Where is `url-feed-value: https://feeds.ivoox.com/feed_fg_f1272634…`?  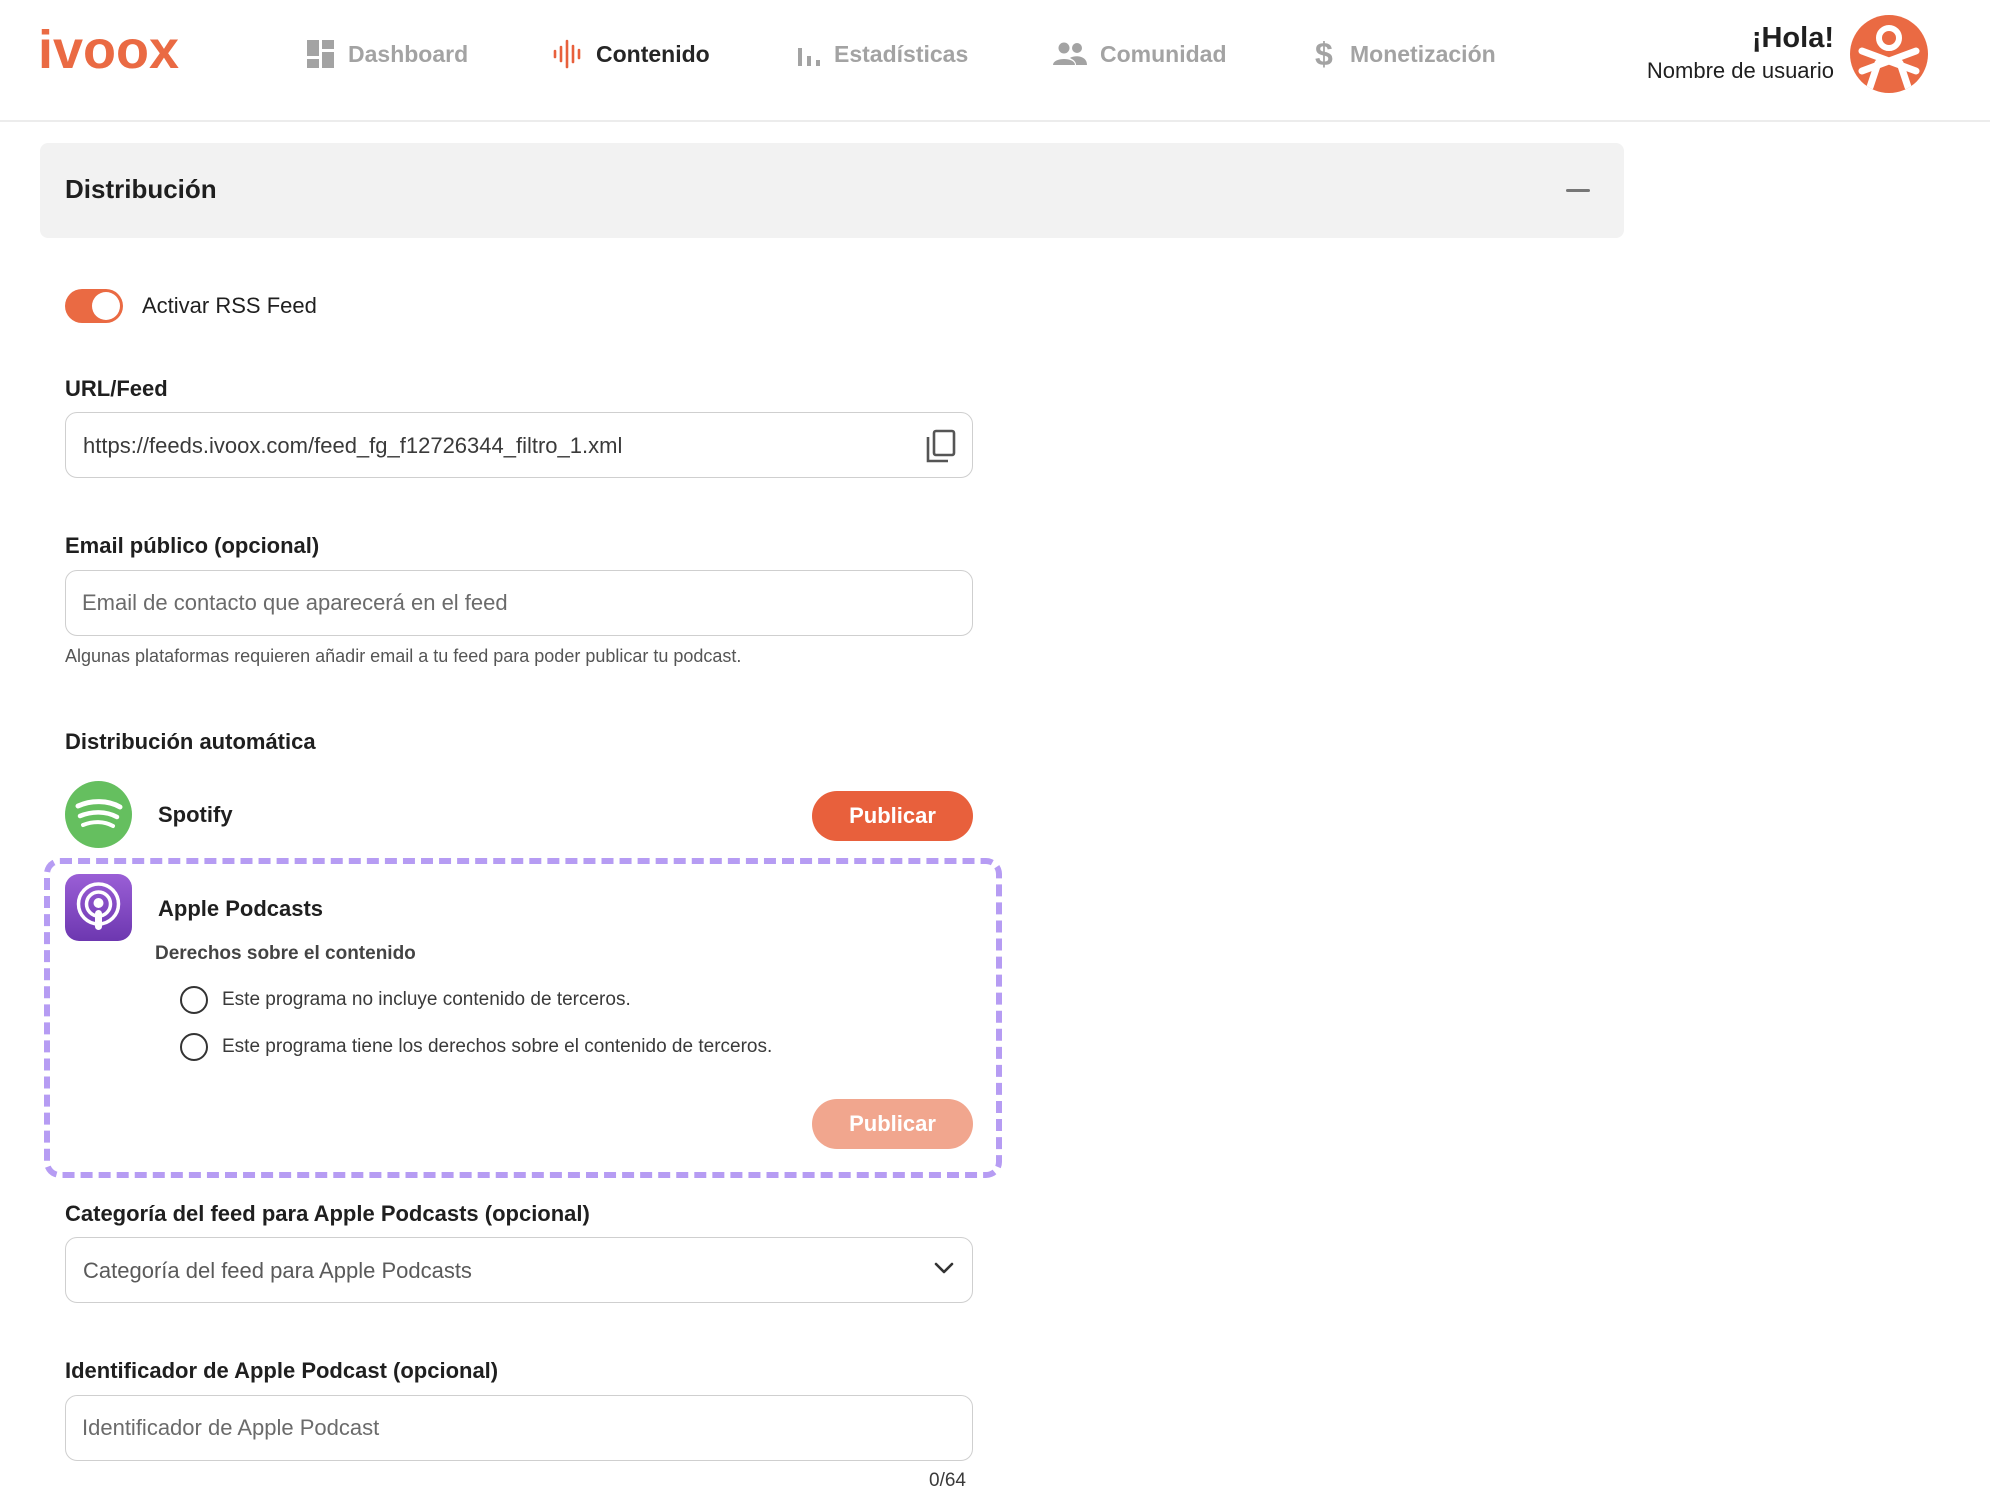 url-feed-value: https://feeds.ivoox.com/feed_fg_f1272634… is located at coordinates (353, 445).